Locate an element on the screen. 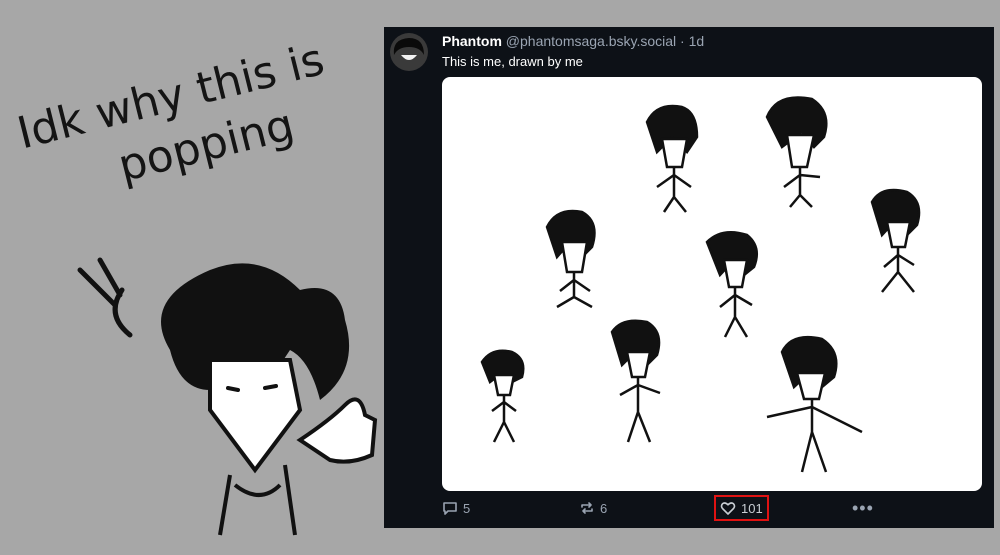  like-button: 101 is located at coordinates (741, 508).